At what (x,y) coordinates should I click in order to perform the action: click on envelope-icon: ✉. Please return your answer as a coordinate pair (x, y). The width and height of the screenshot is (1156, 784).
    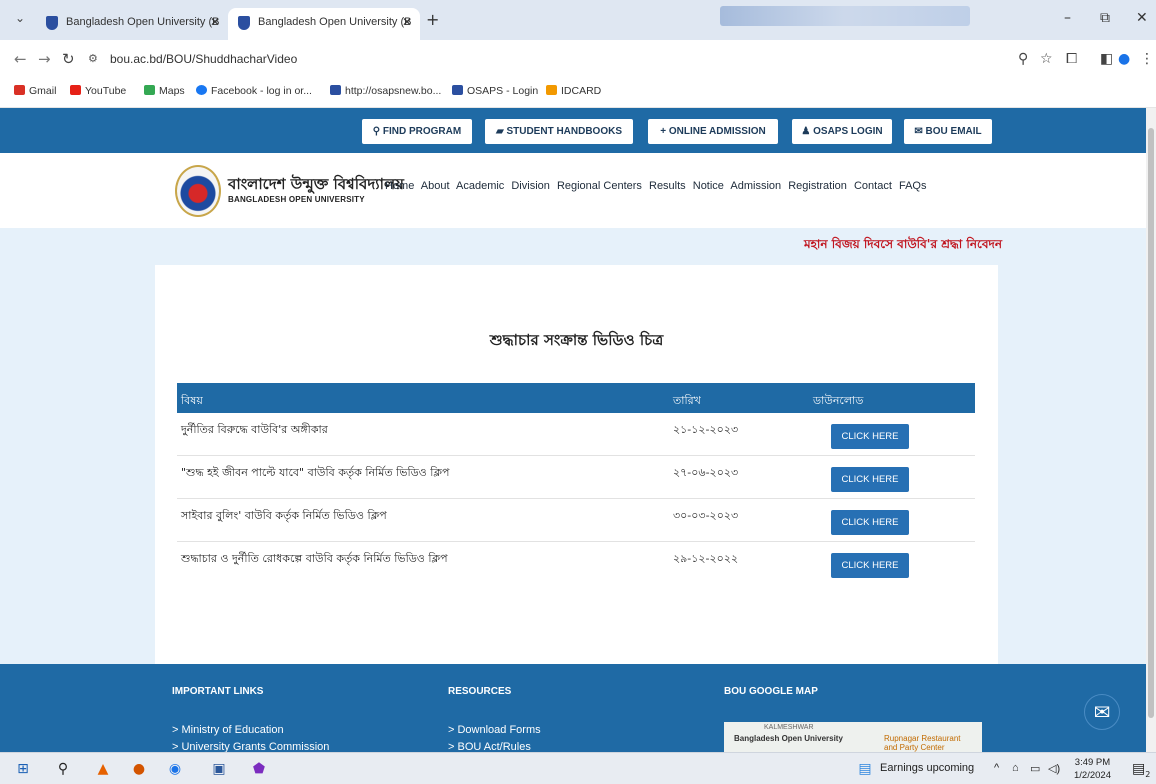
    Looking at the image, I should click on (918, 131).